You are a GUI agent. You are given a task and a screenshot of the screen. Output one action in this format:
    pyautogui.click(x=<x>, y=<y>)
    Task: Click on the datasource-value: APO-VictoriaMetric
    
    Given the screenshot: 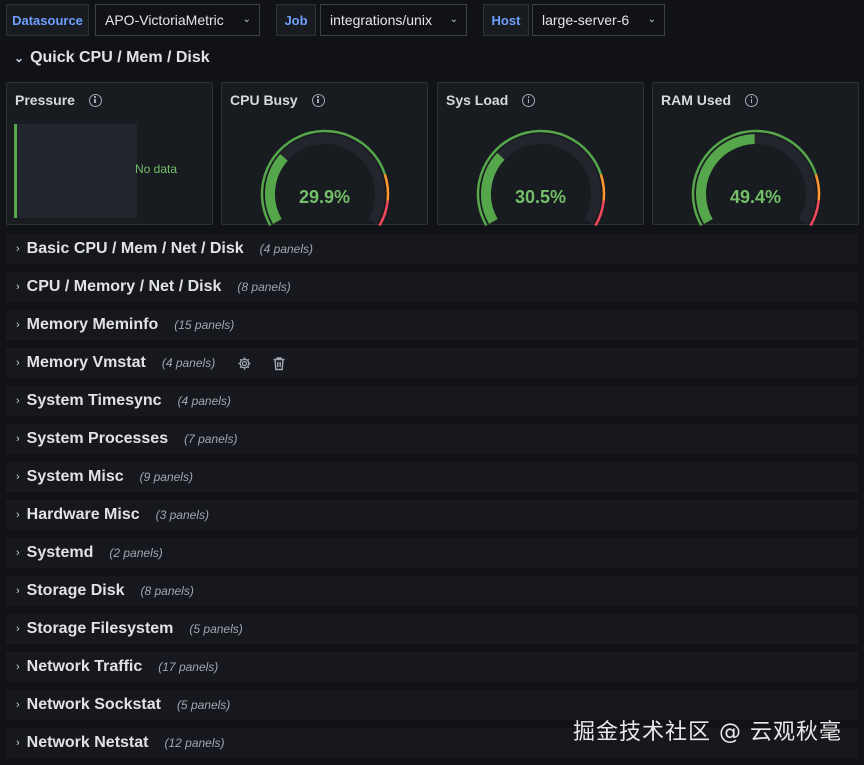 What is the action you would take?
    pyautogui.click(x=164, y=20)
    